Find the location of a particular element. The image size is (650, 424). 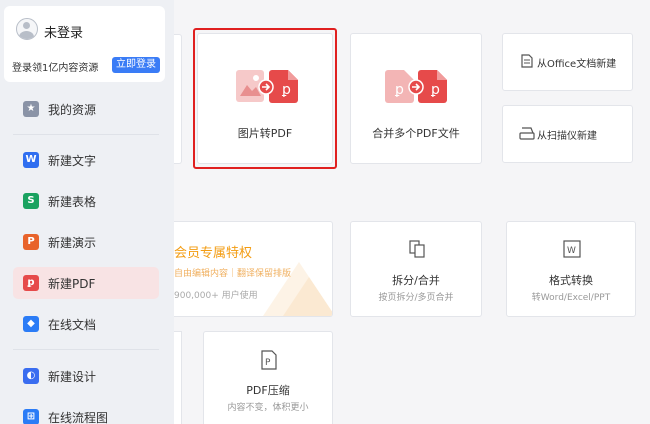

presentation-icon: P is located at coordinates (31, 242).